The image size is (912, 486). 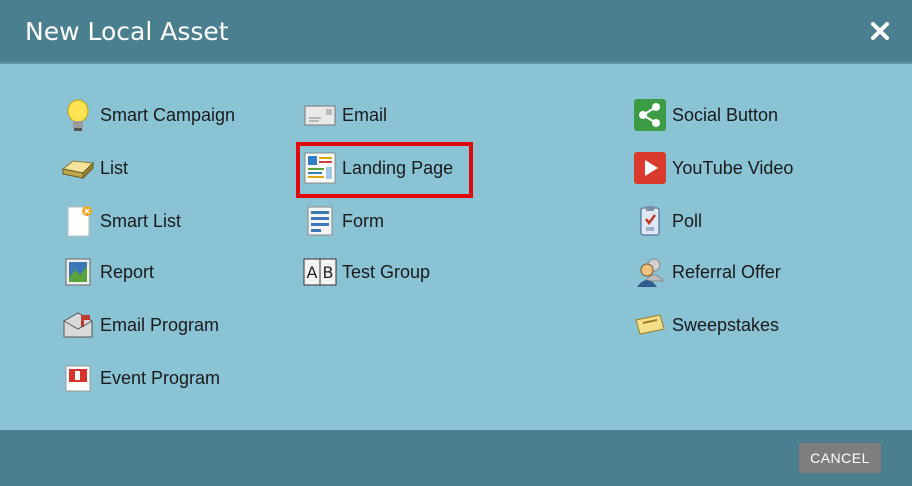 I want to click on asset-smart-campaign: Smart Campaign, so click(x=147, y=115).